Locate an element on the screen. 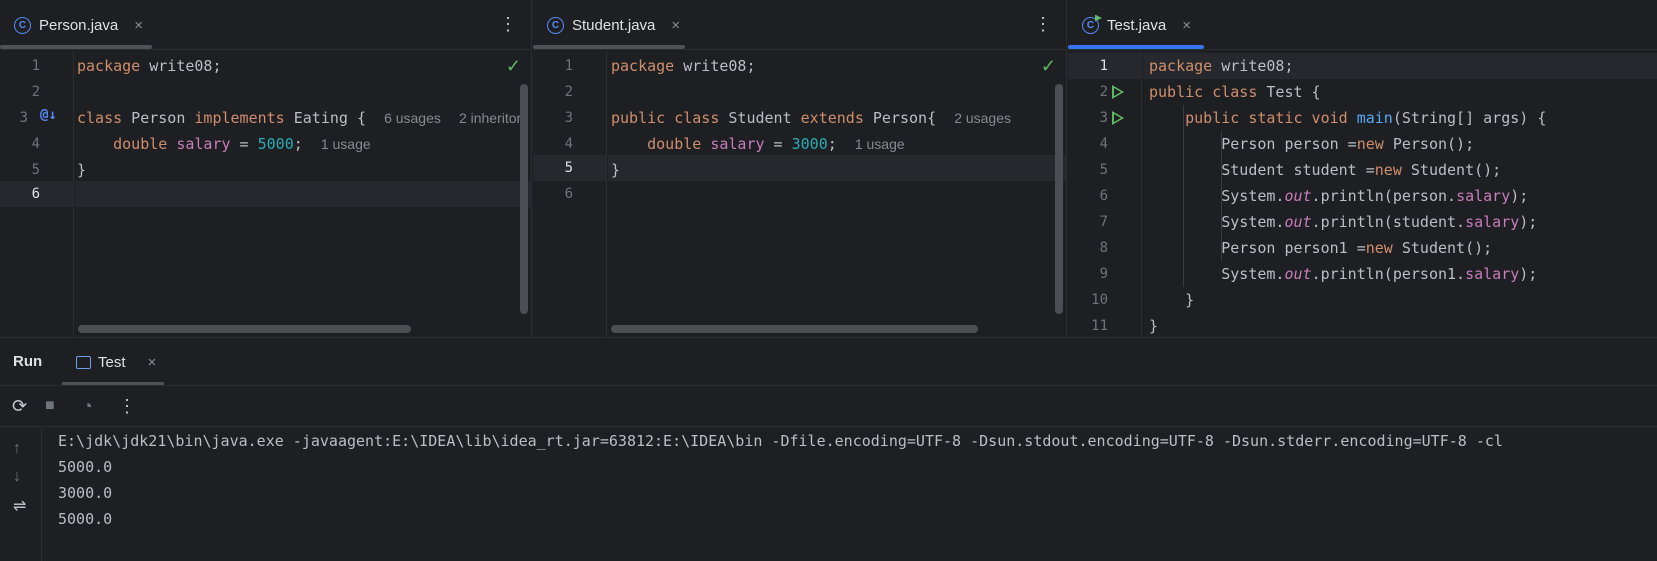 This screenshot has height=561, width=1657. active-tab-indicator is located at coordinates (1136, 47).